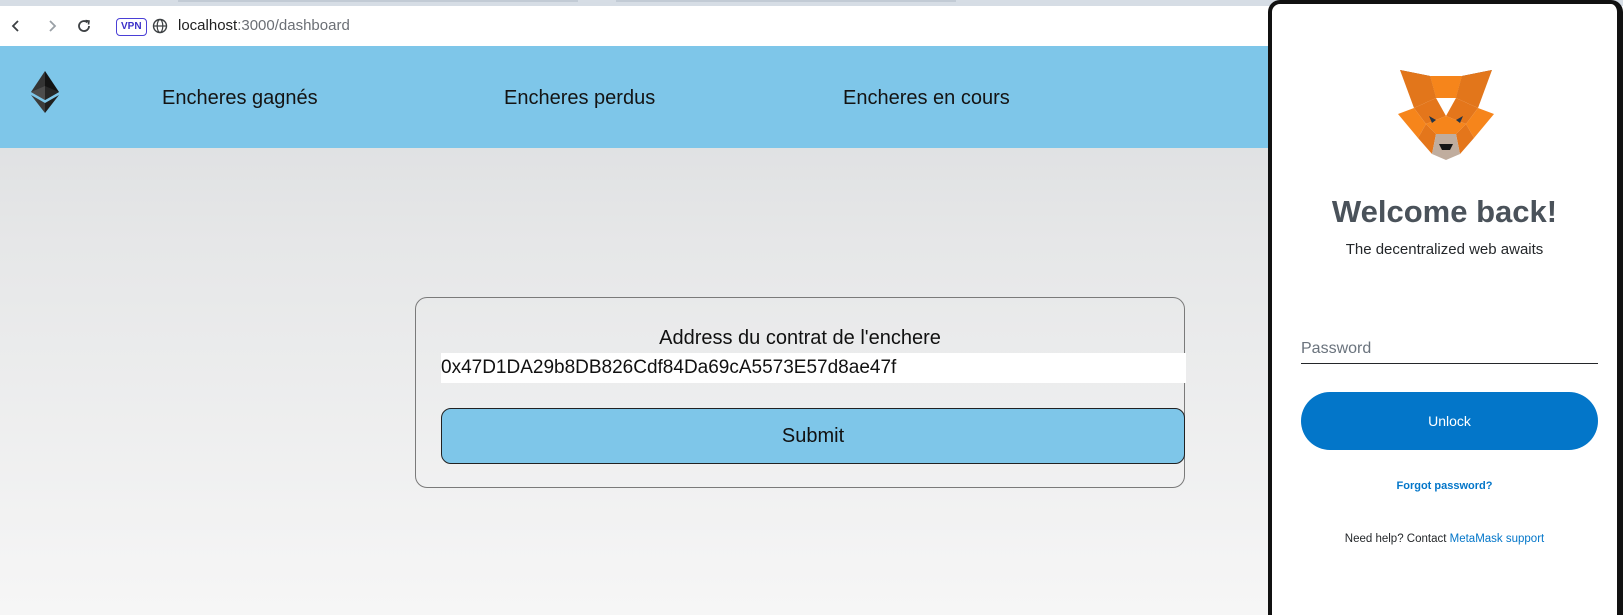  What do you see at coordinates (293, 25) in the screenshot?
I see `url-path: :3000/dashboard` at bounding box center [293, 25].